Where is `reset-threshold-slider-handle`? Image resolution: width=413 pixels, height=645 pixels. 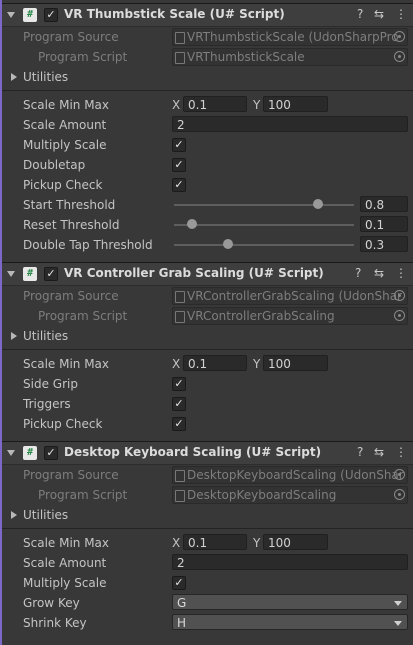 reset-threshold-slider-handle is located at coordinates (192, 224).